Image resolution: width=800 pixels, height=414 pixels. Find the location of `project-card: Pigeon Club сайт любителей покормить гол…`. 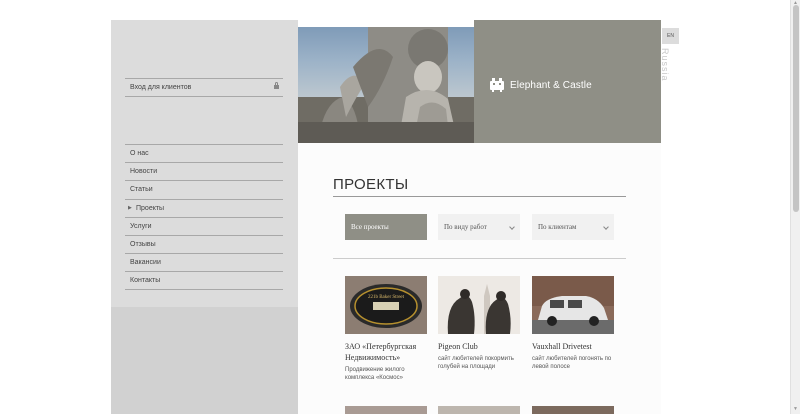

project-card: Pigeon Club сайт любителей покормить гол… is located at coordinates (479, 323).